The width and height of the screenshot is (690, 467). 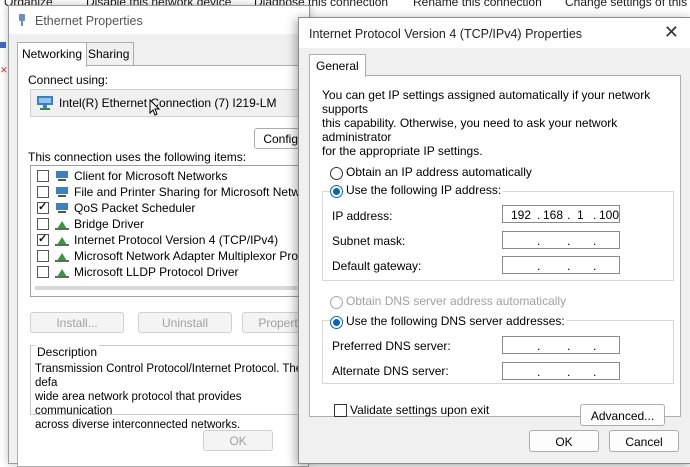 What do you see at coordinates (671, 32) in the screenshot?
I see `close-icon: ✕` at bounding box center [671, 32].